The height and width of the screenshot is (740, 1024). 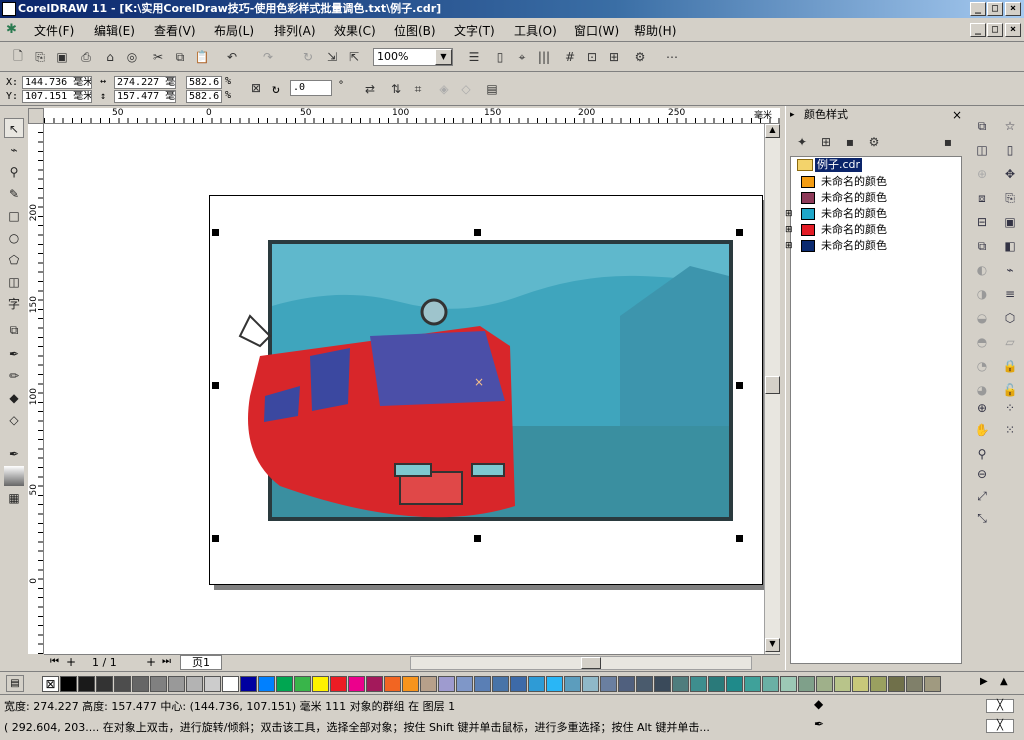 What do you see at coordinates (874, 142) in the screenshot?
I see `convert-icon: ⚙` at bounding box center [874, 142].